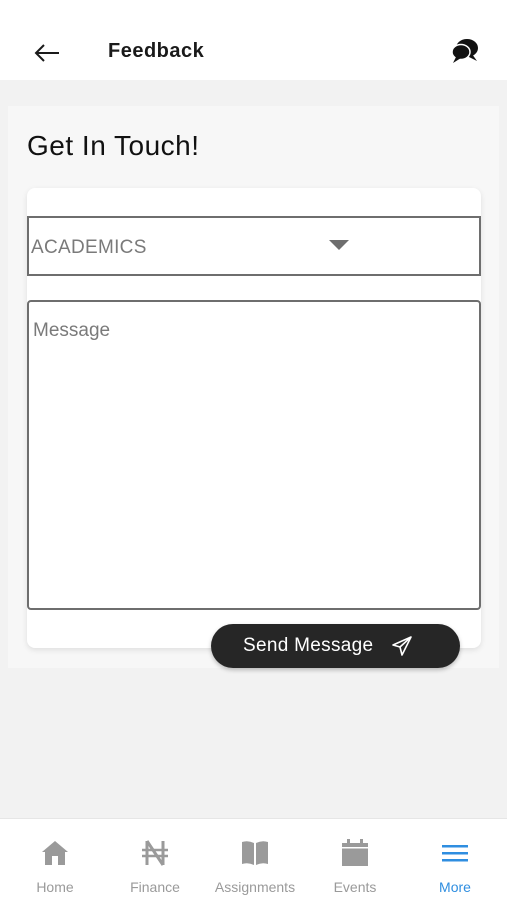 This screenshot has height=900, width=507. What do you see at coordinates (355, 887) in the screenshot?
I see `nav-label-events: Events` at bounding box center [355, 887].